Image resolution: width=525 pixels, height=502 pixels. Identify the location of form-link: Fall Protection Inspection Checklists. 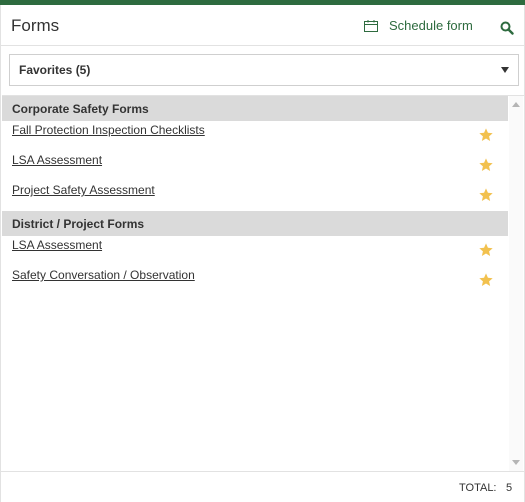
(108, 130).